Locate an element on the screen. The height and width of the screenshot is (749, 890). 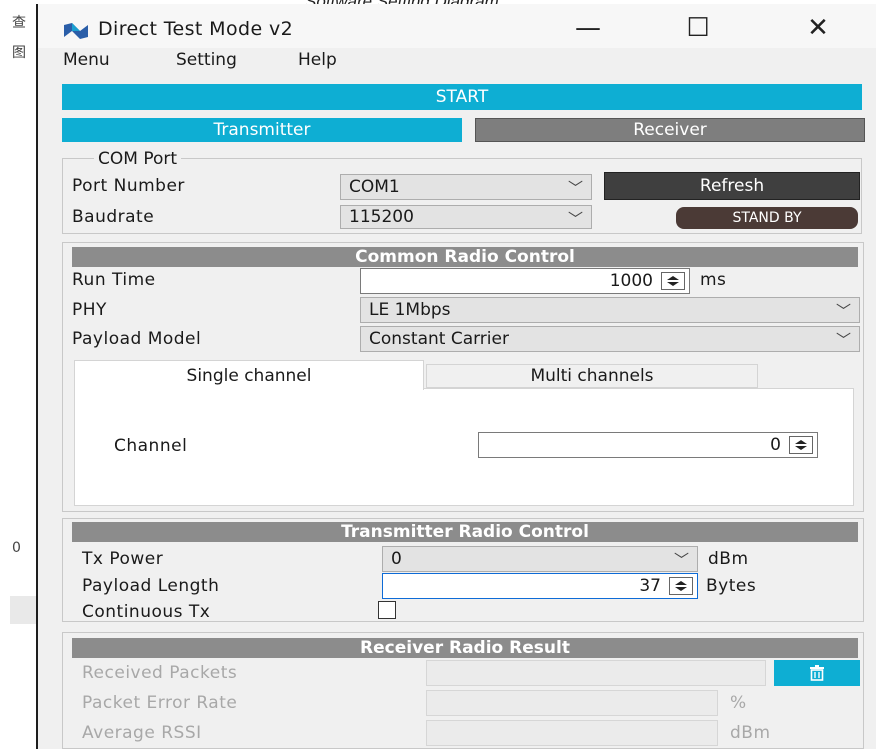
port-number-value: COM1 is located at coordinates (374, 187).